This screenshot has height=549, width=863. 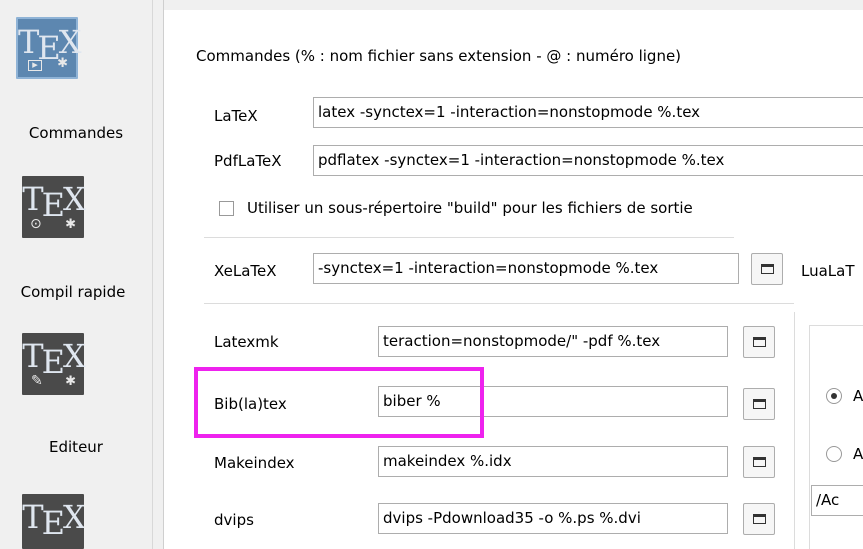 I want to click on sidebar-item-compil-rapide: TEX ⊙ ✱, so click(x=54, y=207).